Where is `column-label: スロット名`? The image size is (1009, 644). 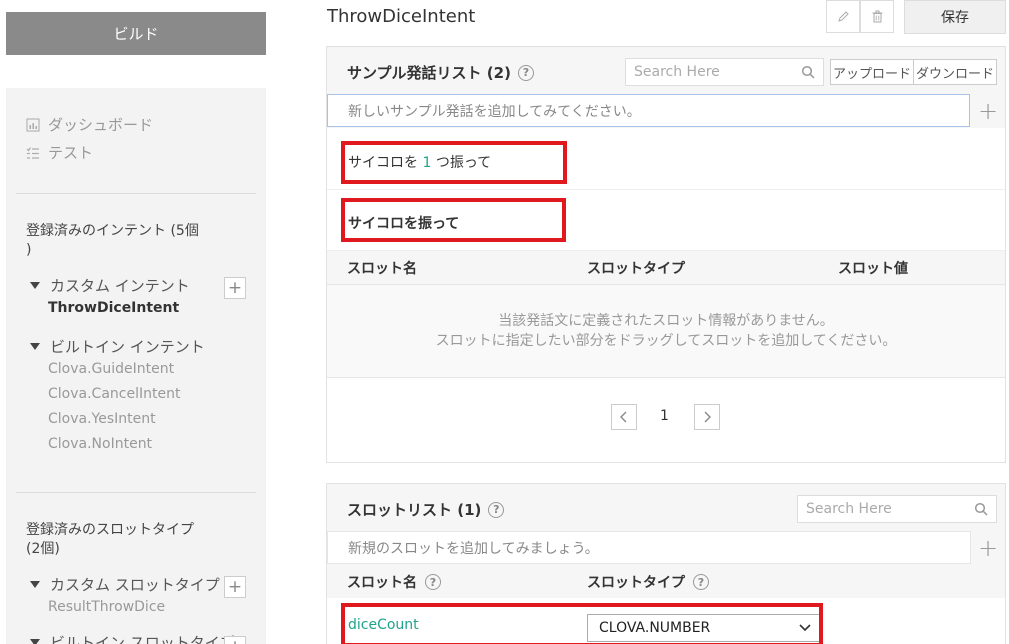
column-label: スロット名 is located at coordinates (382, 583).